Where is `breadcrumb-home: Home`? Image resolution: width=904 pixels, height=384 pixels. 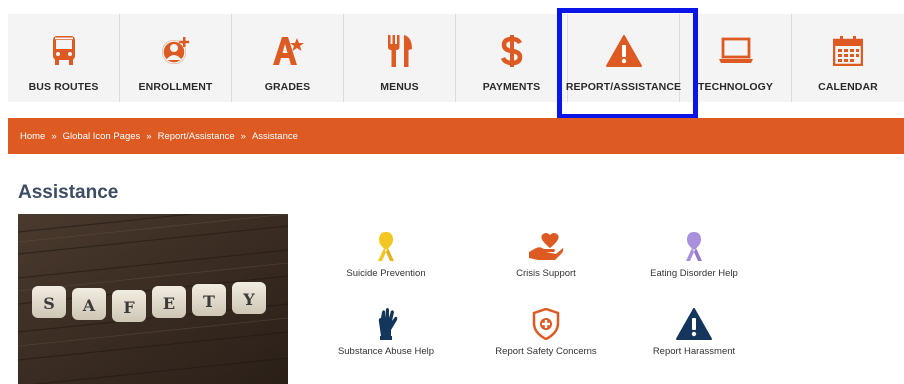
breadcrumb-home: Home is located at coordinates (32, 136).